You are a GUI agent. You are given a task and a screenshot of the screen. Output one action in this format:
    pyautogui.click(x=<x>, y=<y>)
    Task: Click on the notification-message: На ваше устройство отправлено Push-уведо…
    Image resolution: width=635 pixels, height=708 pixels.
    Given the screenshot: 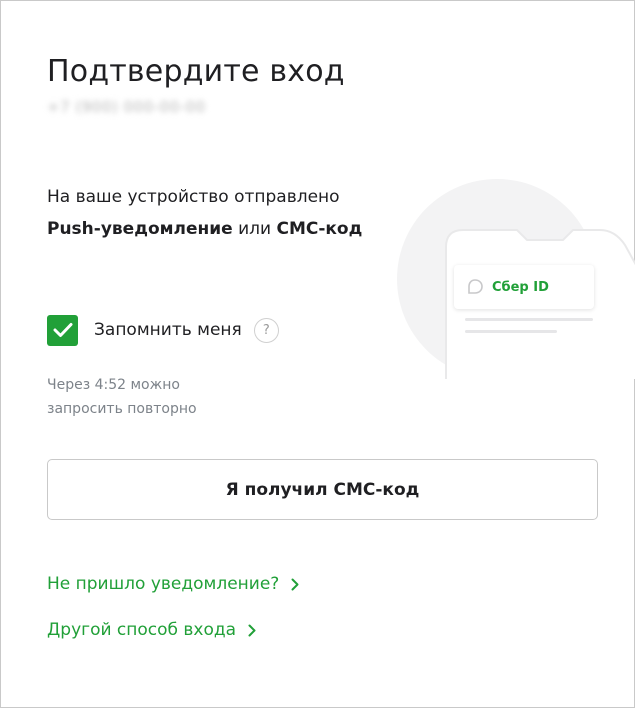 What is the action you would take?
    pyautogui.click(x=217, y=213)
    